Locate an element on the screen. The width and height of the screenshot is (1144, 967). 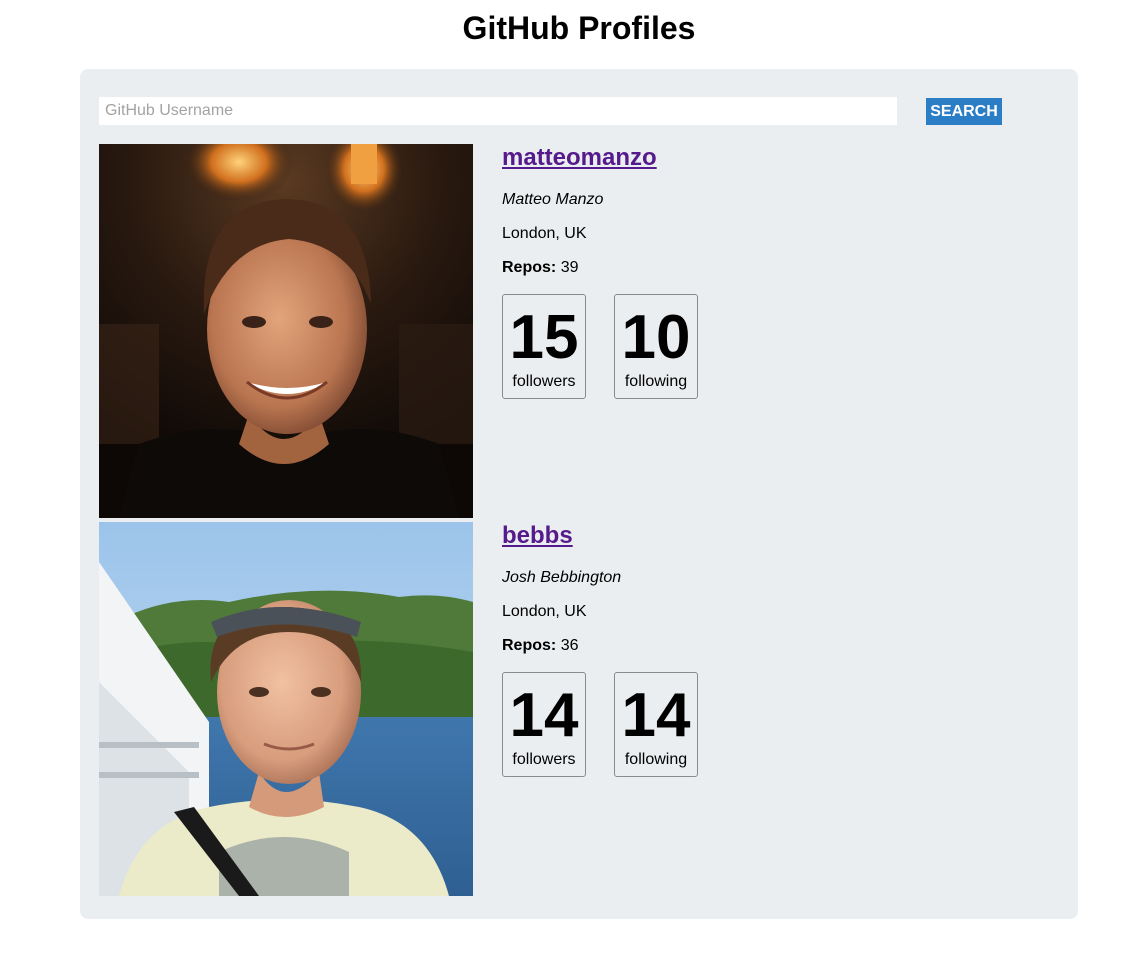
followers-box: 15 followers is located at coordinates (544, 346).